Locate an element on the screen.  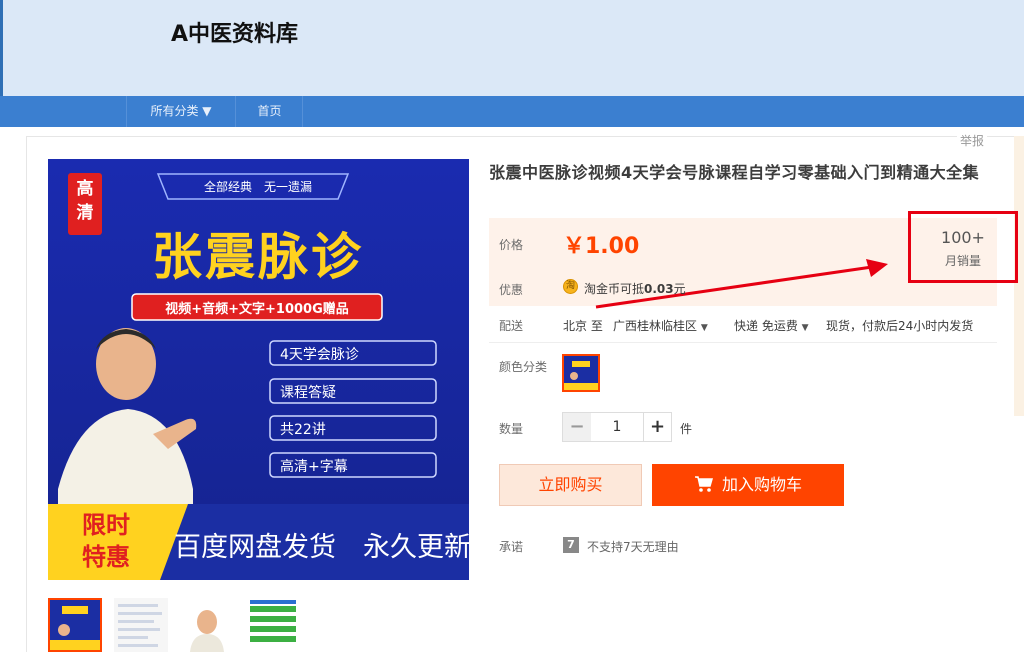
hd-badge: 高 清 is located at coordinates (85, 201).